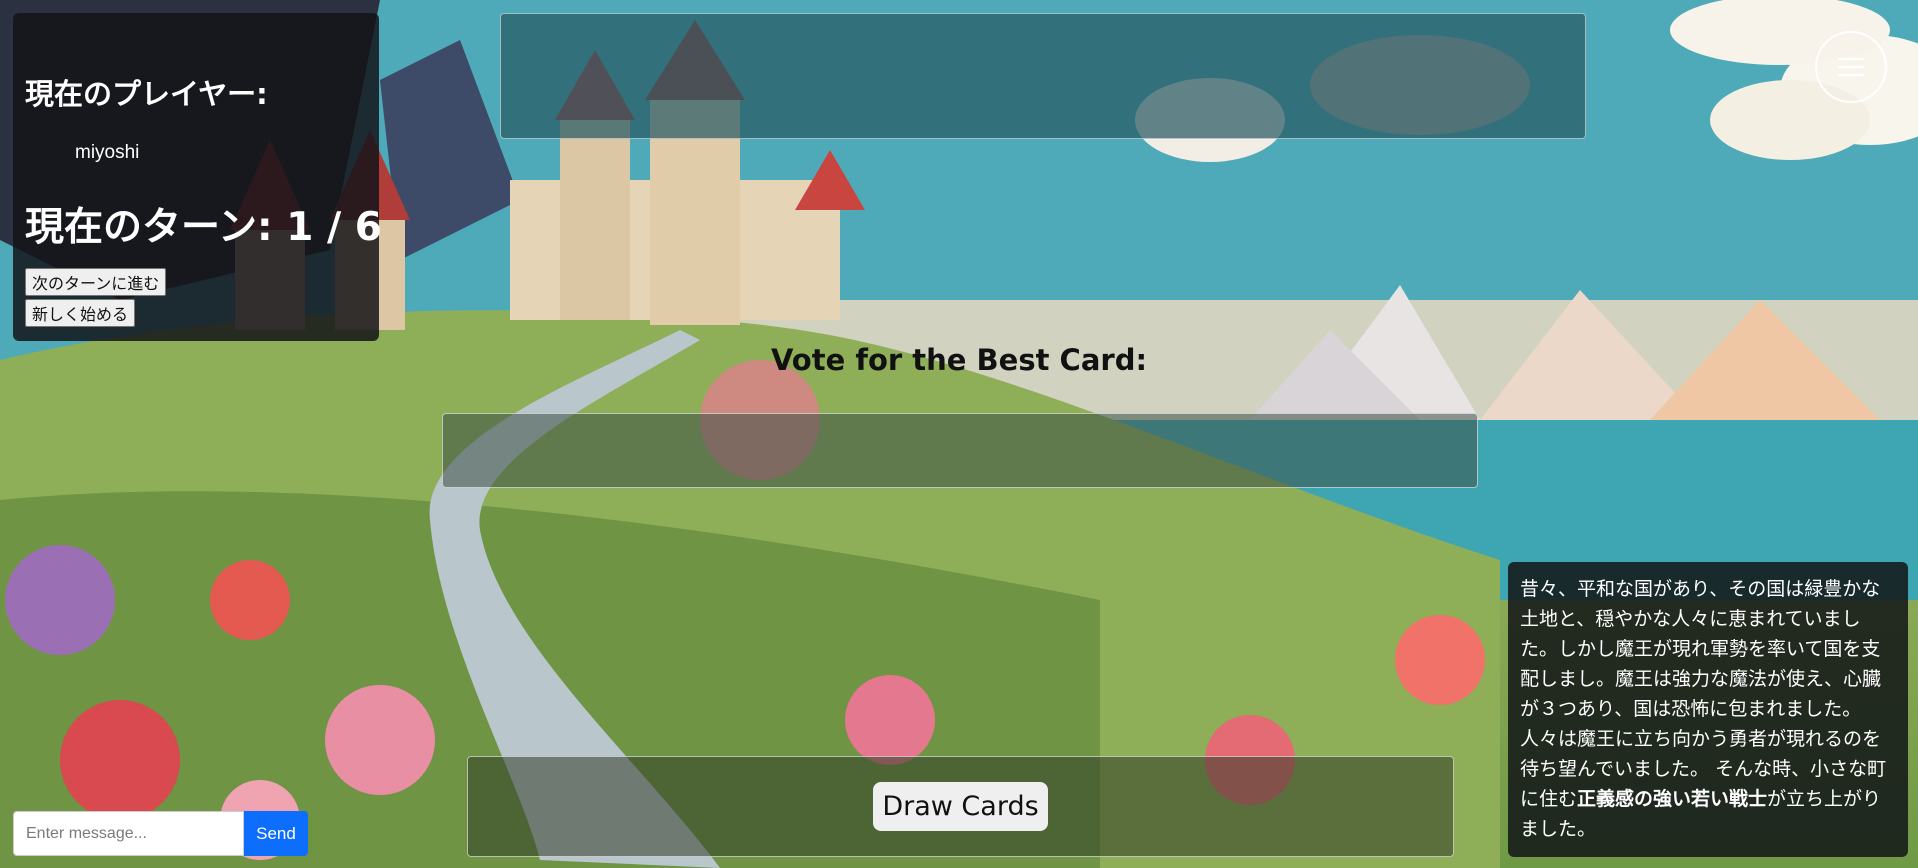 This screenshot has height=868, width=1918. What do you see at coordinates (959, 360) in the screenshot?
I see `vote-title: Vote for the Best Card:` at bounding box center [959, 360].